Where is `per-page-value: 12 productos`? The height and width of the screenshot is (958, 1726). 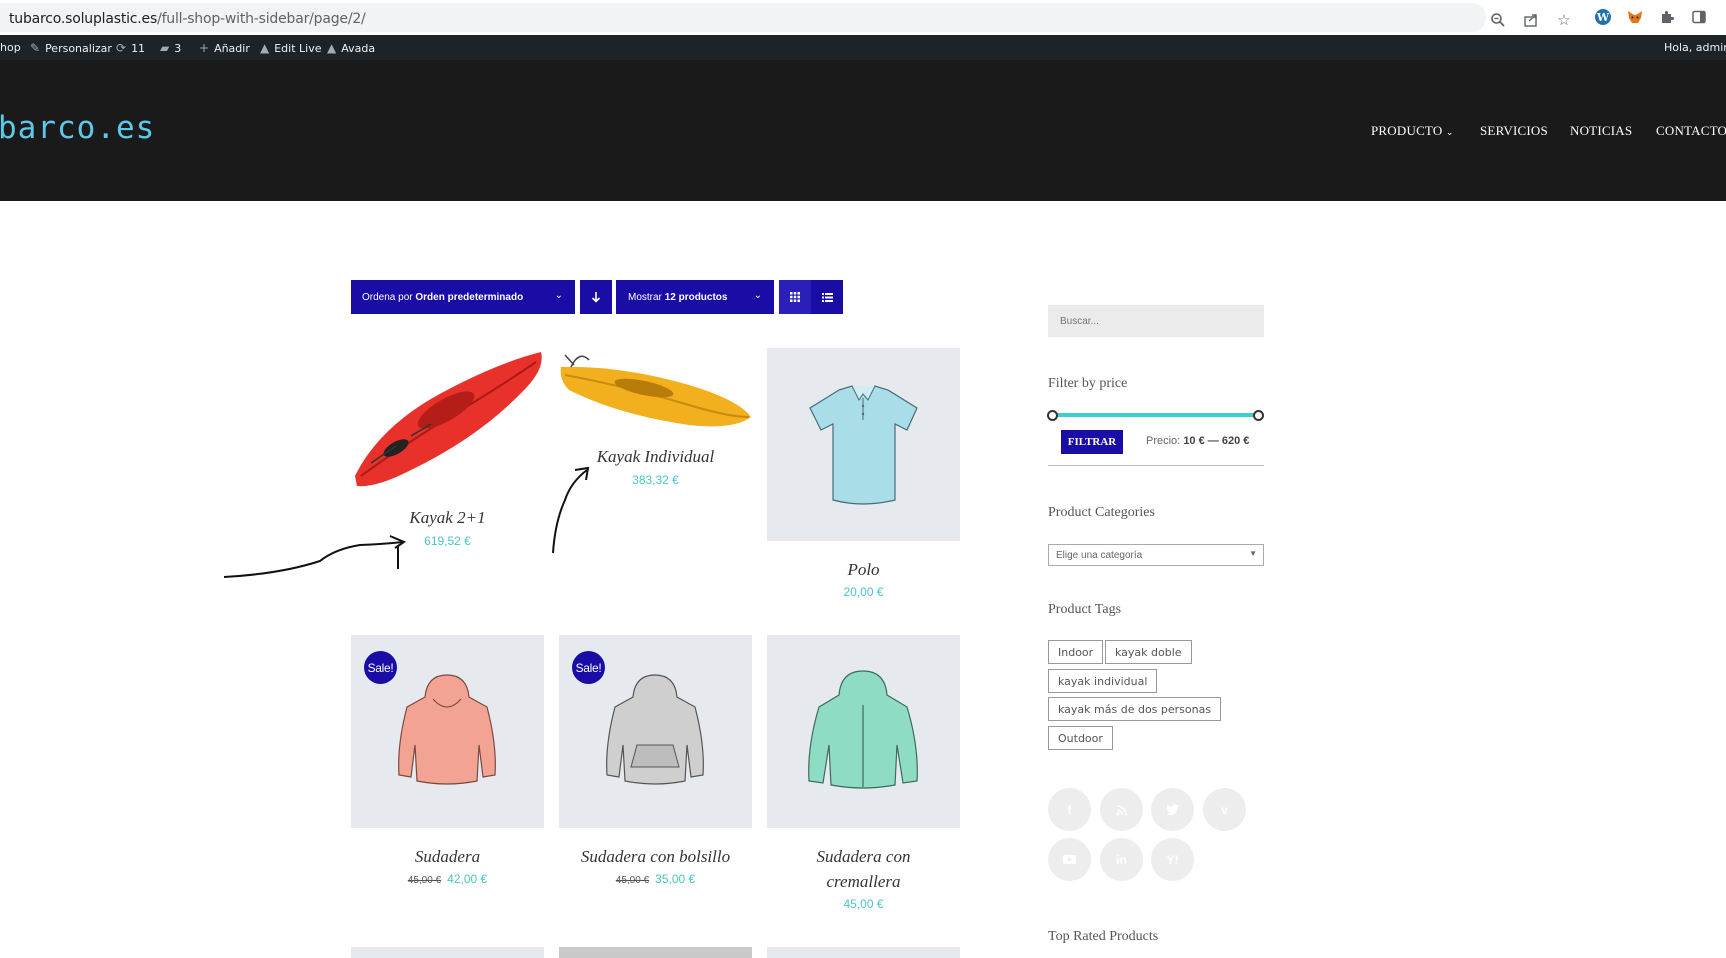 per-page-value: 12 productos is located at coordinates (696, 297).